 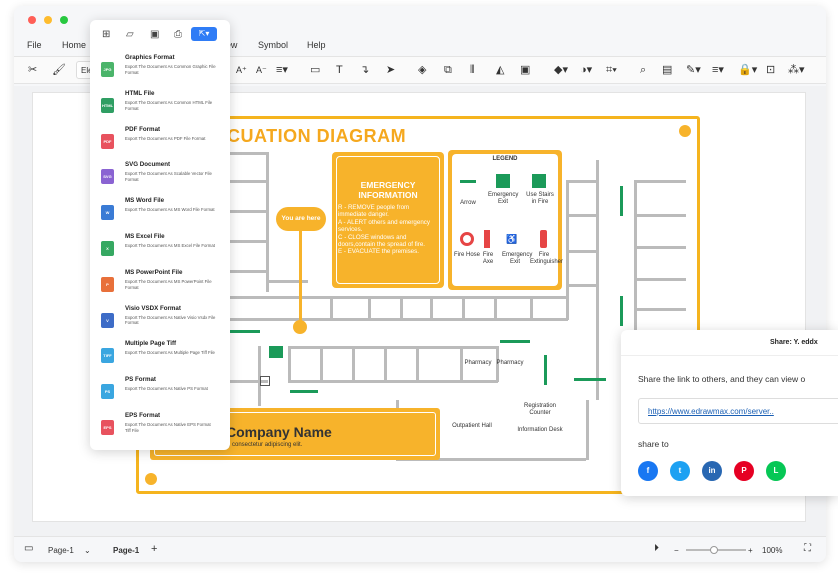 I want to click on menu-file: File, so click(x=34, y=45).